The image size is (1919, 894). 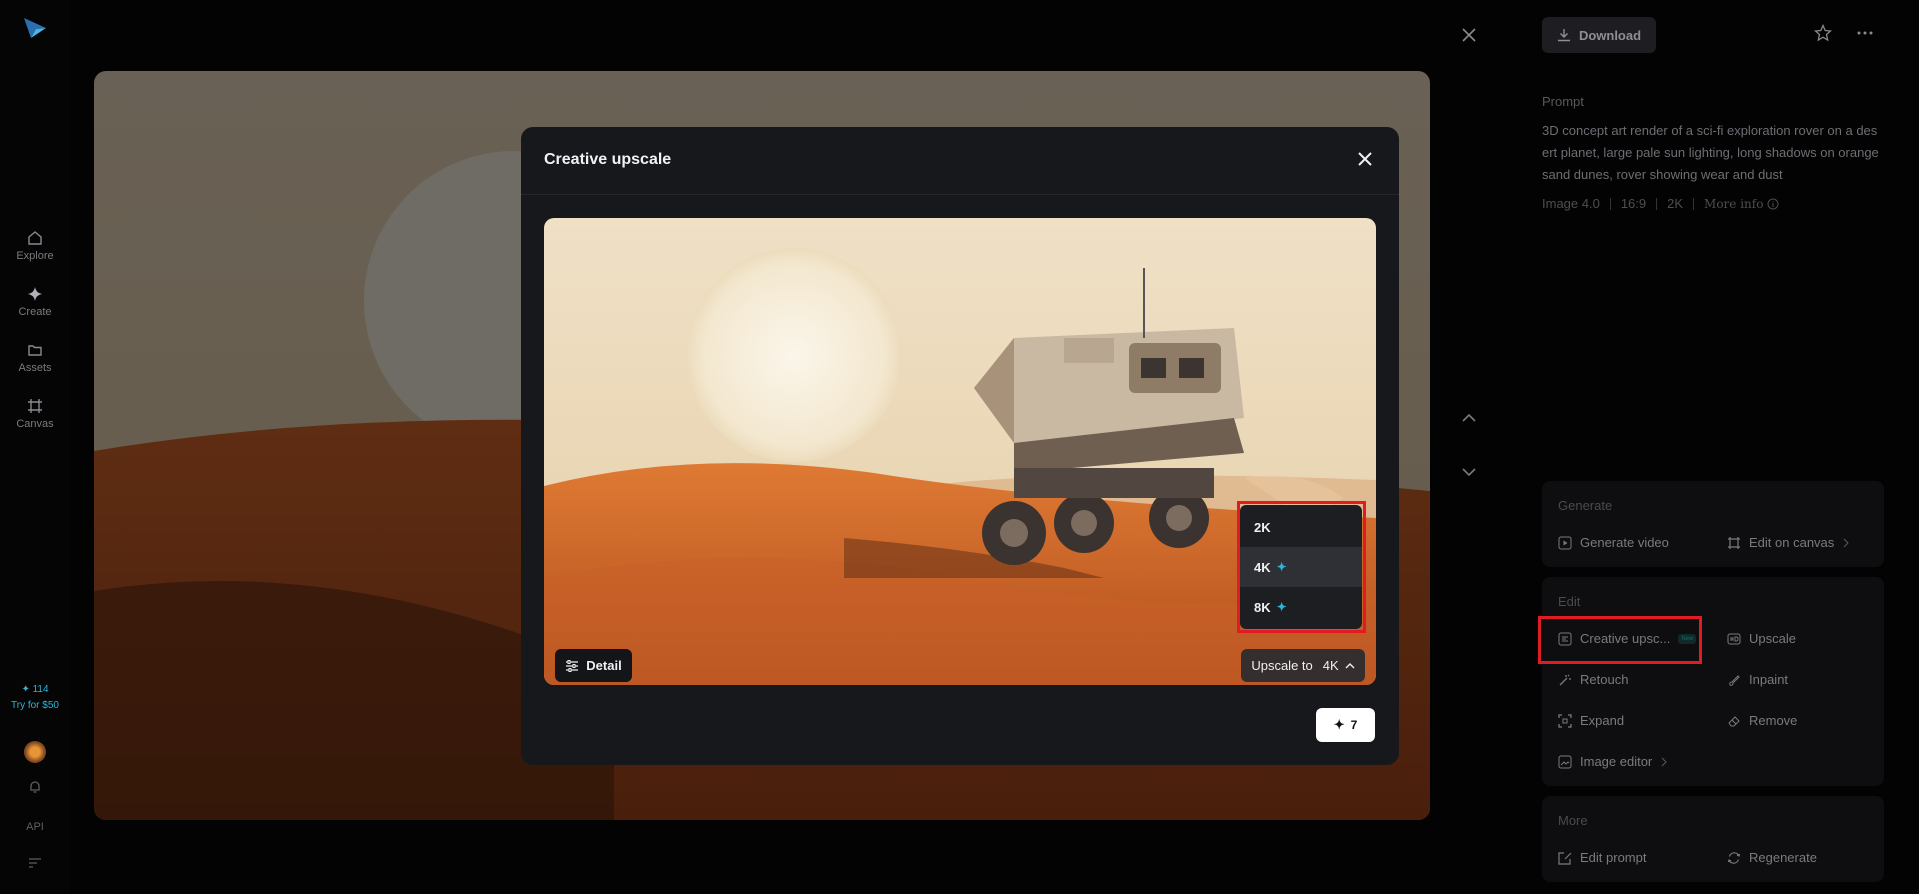 I want to click on regenerate-button: Regenerate, so click(x=1772, y=857).